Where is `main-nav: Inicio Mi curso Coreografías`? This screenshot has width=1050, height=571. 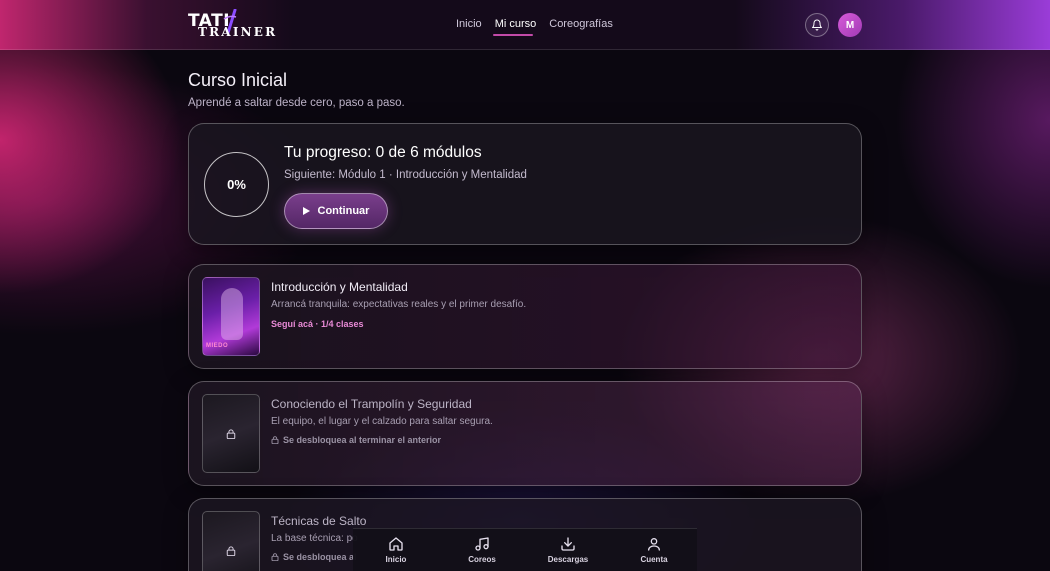
main-nav: Inicio Mi curso Coreografías is located at coordinates (534, 27).